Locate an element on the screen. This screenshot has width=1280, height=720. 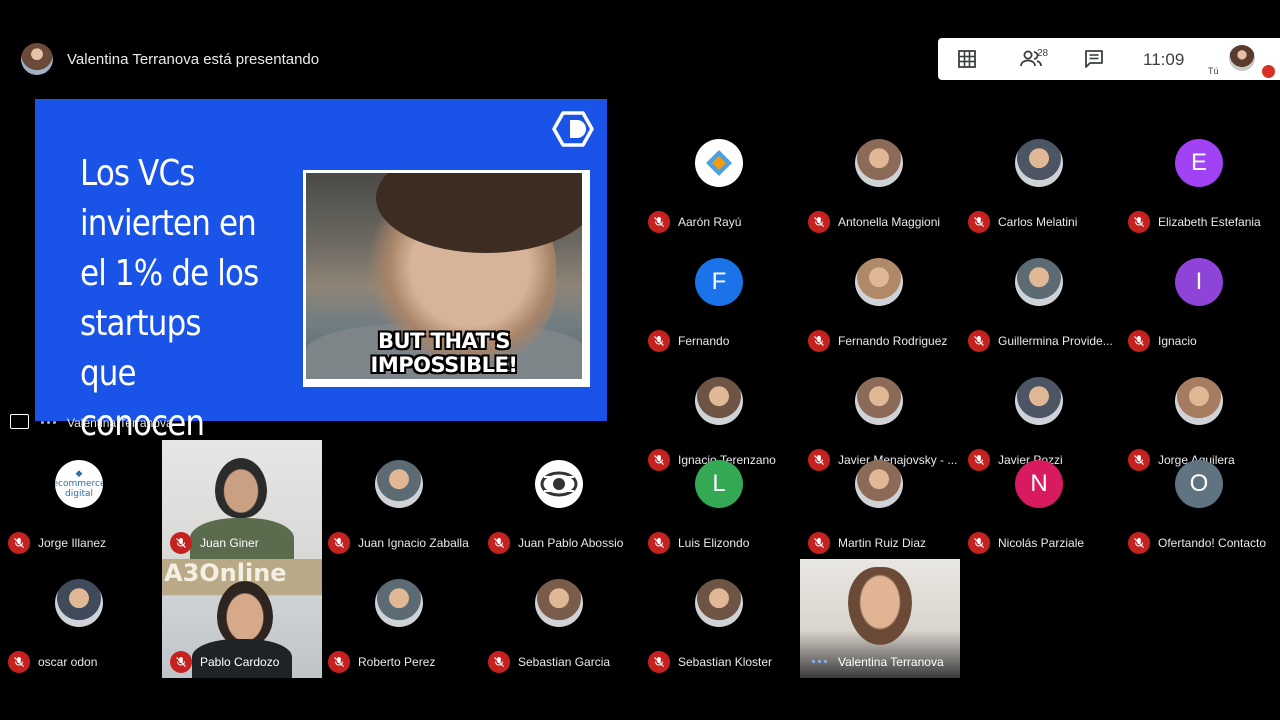
participant-name: Pablo Cardozo is located at coordinates (240, 662).